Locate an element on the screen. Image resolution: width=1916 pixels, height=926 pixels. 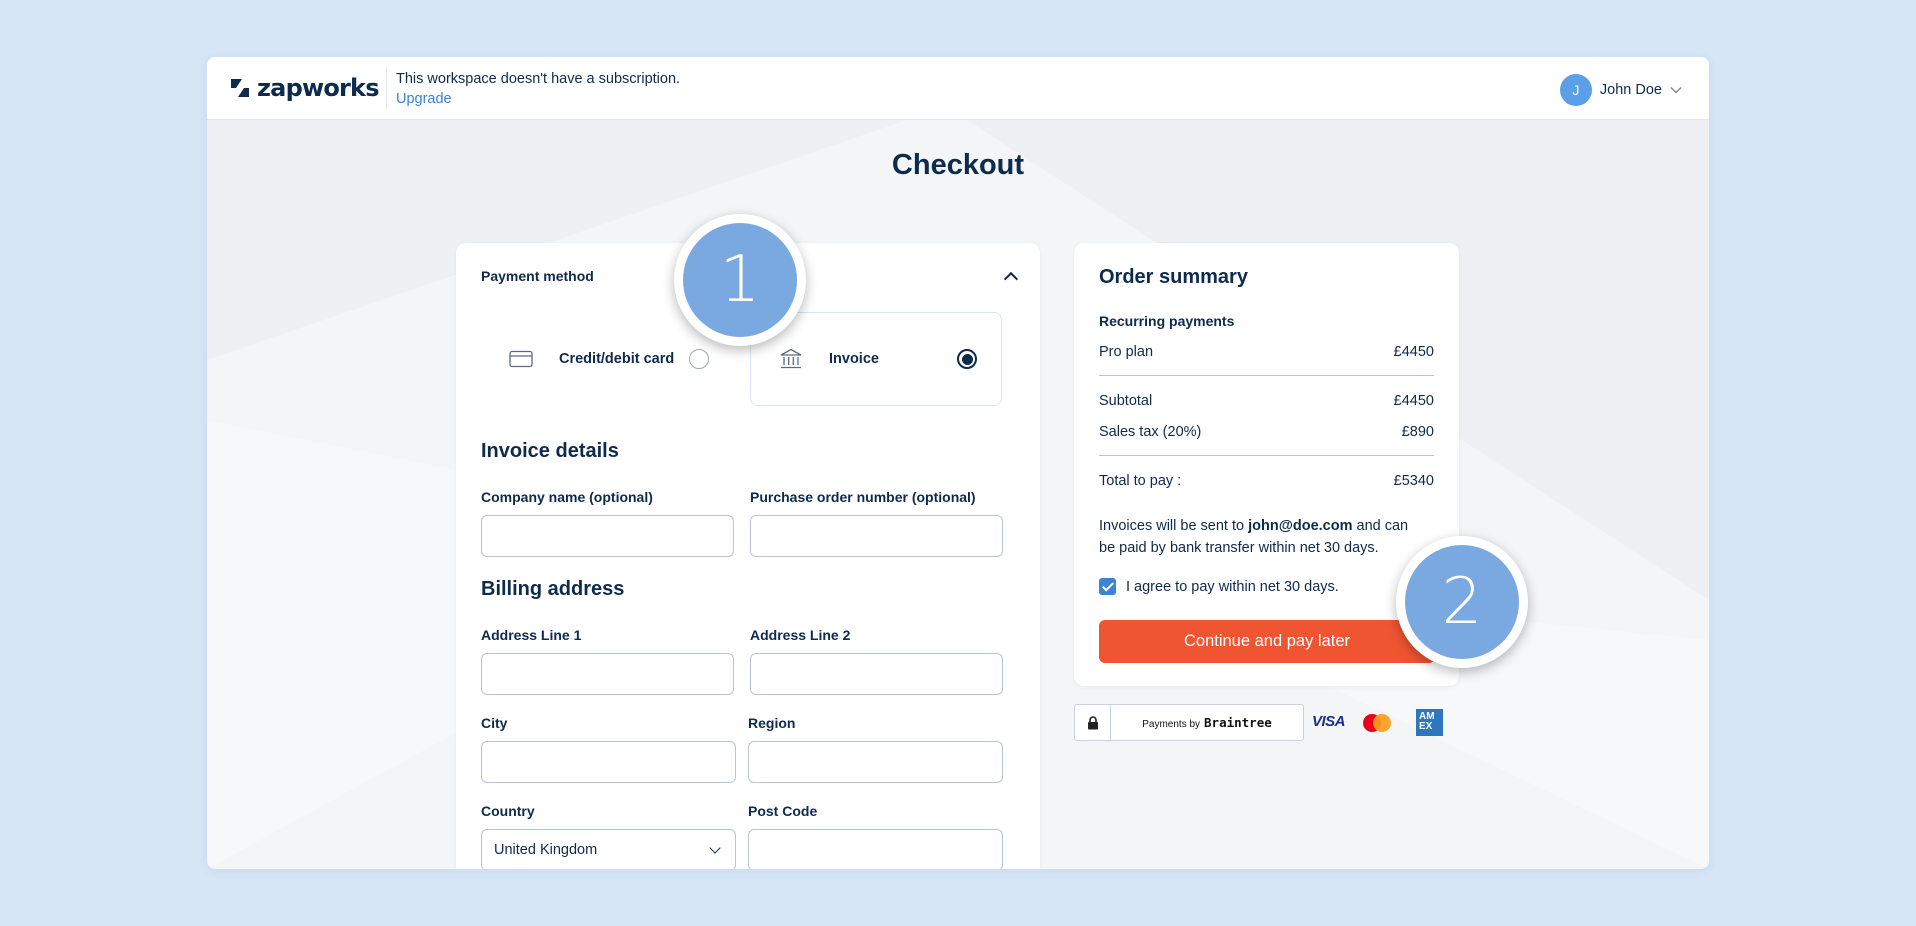
recurring-payments-label: Recurring payments is located at coordinates (1167, 321).